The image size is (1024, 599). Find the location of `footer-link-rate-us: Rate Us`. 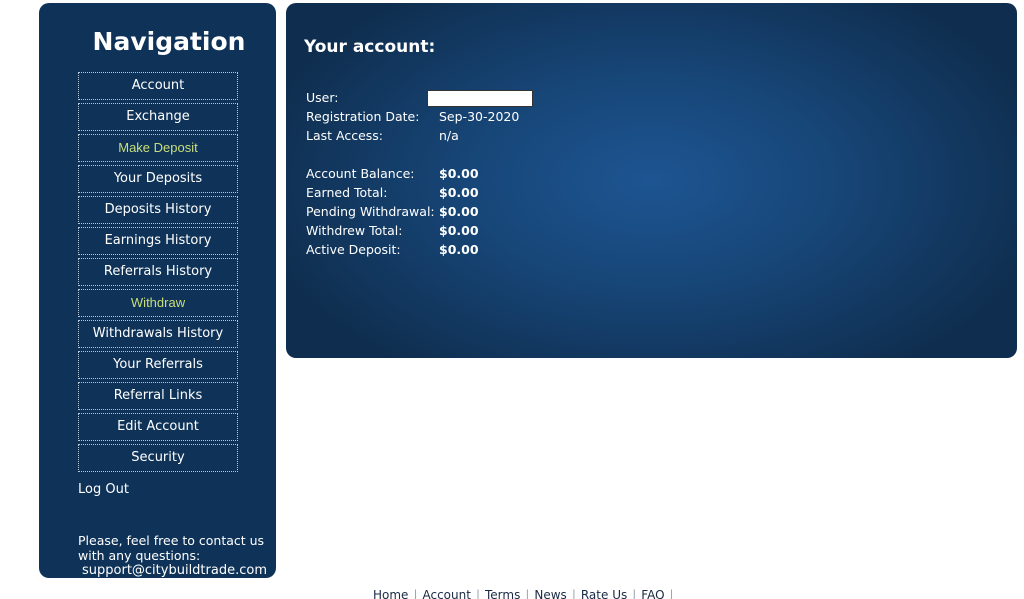

footer-link-rate-us: Rate Us is located at coordinates (604, 593).